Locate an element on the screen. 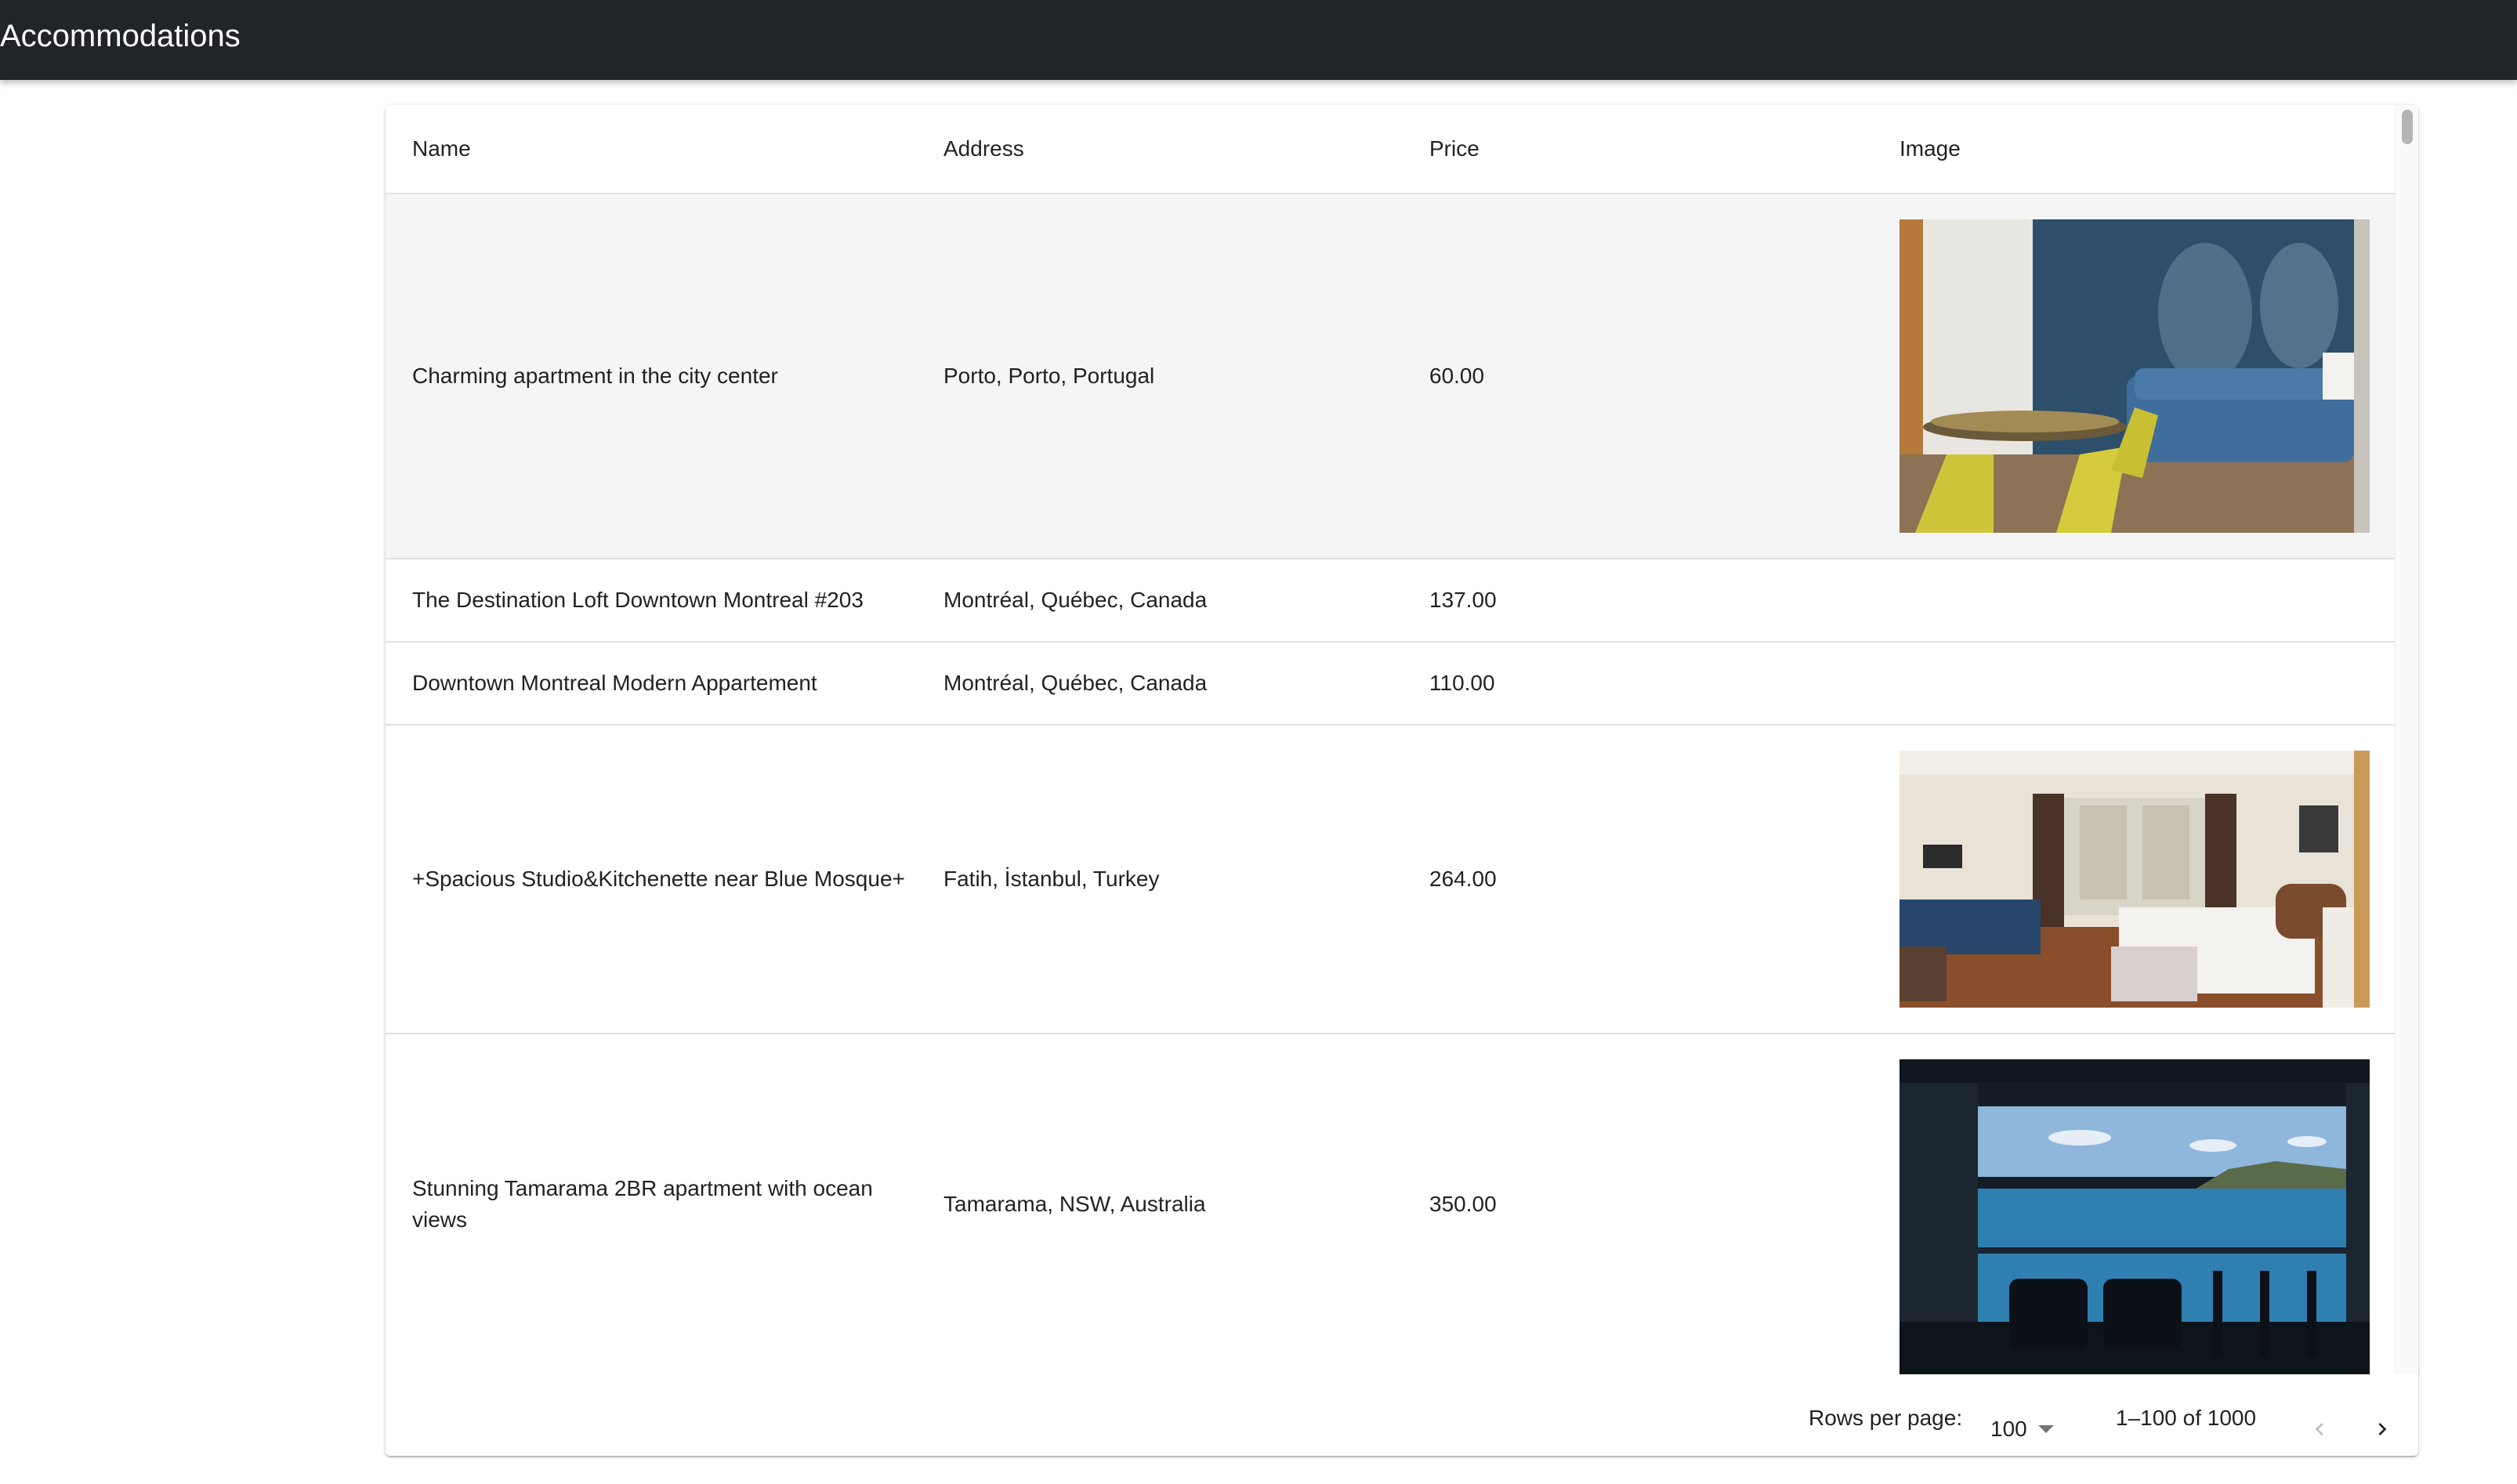 This screenshot has height=1484, width=2517. table-header-row: Name Address Price Image is located at coordinates (1390, 150).